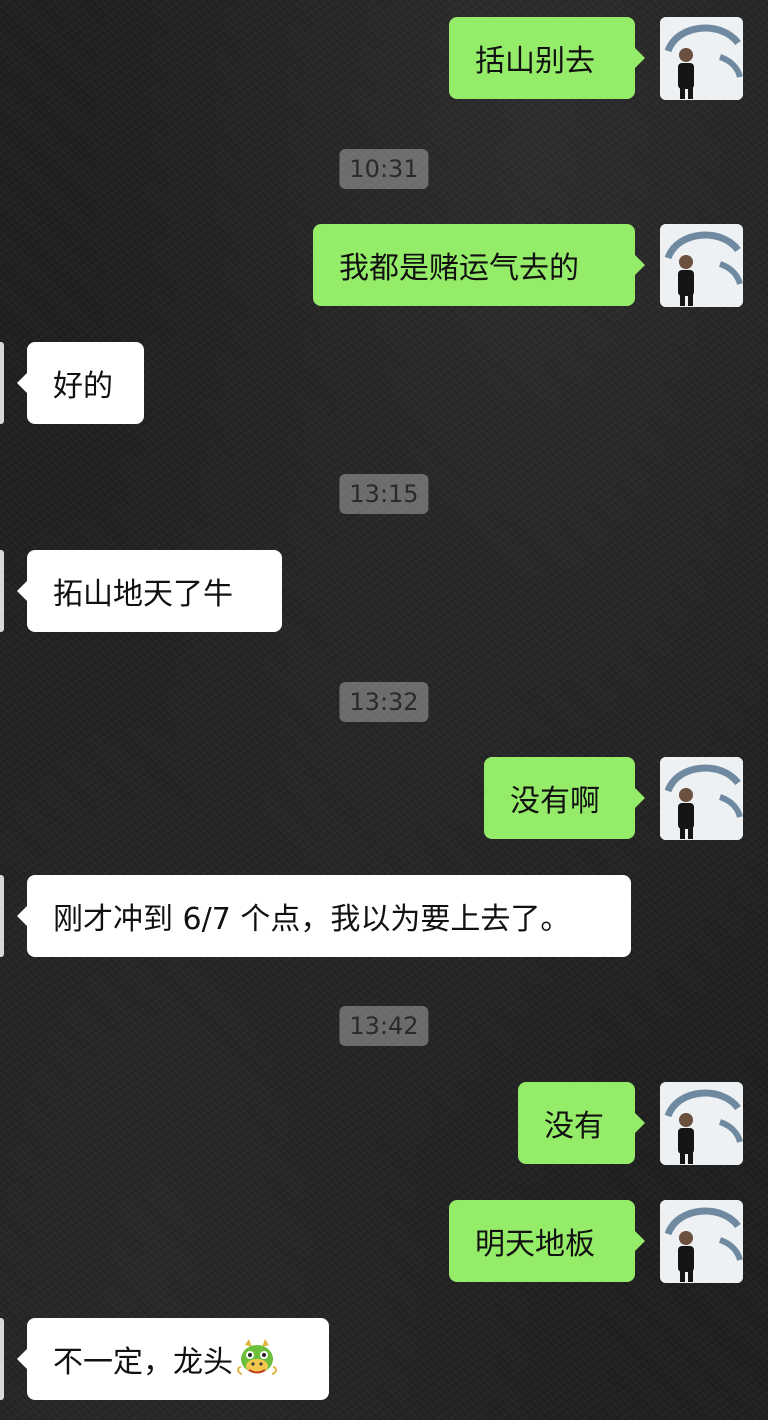 This screenshot has height=1420, width=768. I want to click on message-bubble-sent: 我都是赌运气去的, so click(479, 265).